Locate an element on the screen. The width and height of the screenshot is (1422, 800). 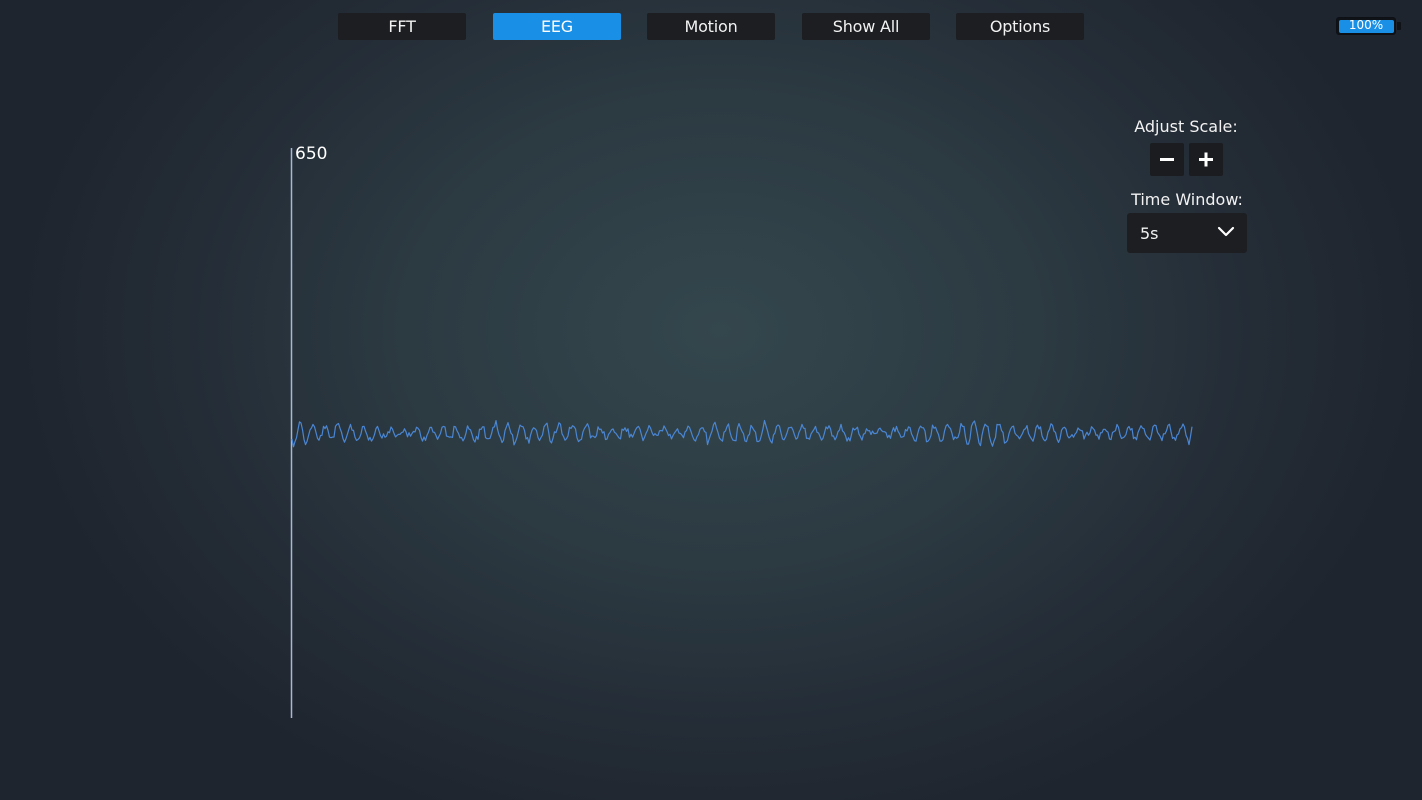
eeg-signal-trace is located at coordinates (742, 433).